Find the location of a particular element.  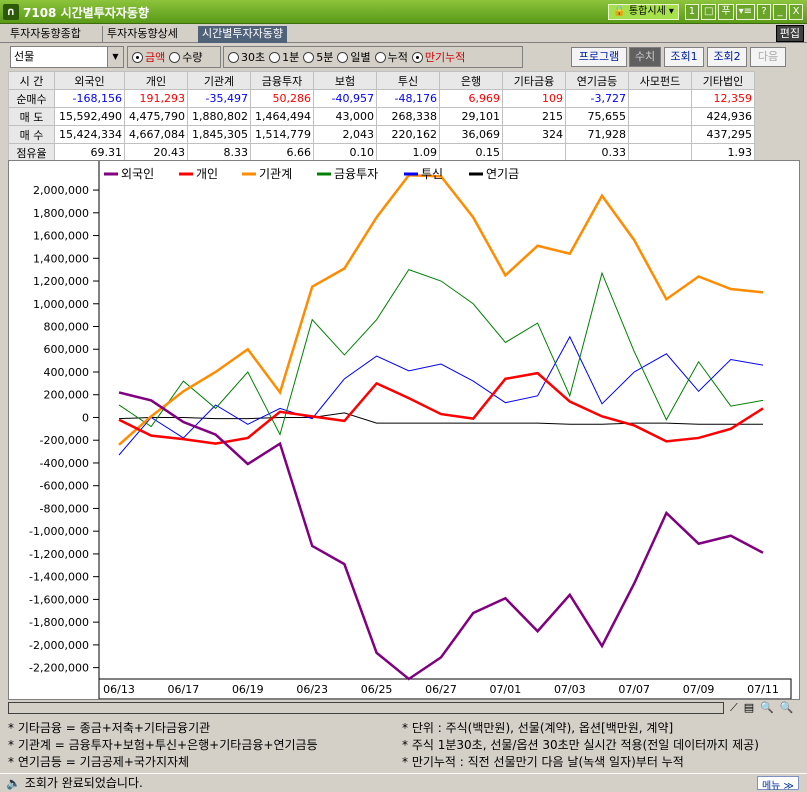

zoom-in-icon: 🔍 is located at coordinates (787, 708).